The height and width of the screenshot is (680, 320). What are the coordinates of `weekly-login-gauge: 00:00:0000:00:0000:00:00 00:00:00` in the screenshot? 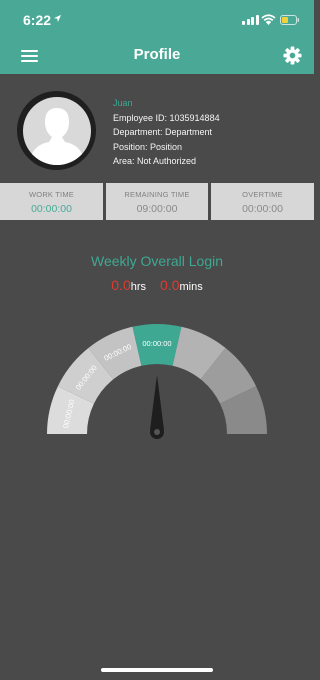 It's located at (157, 381).